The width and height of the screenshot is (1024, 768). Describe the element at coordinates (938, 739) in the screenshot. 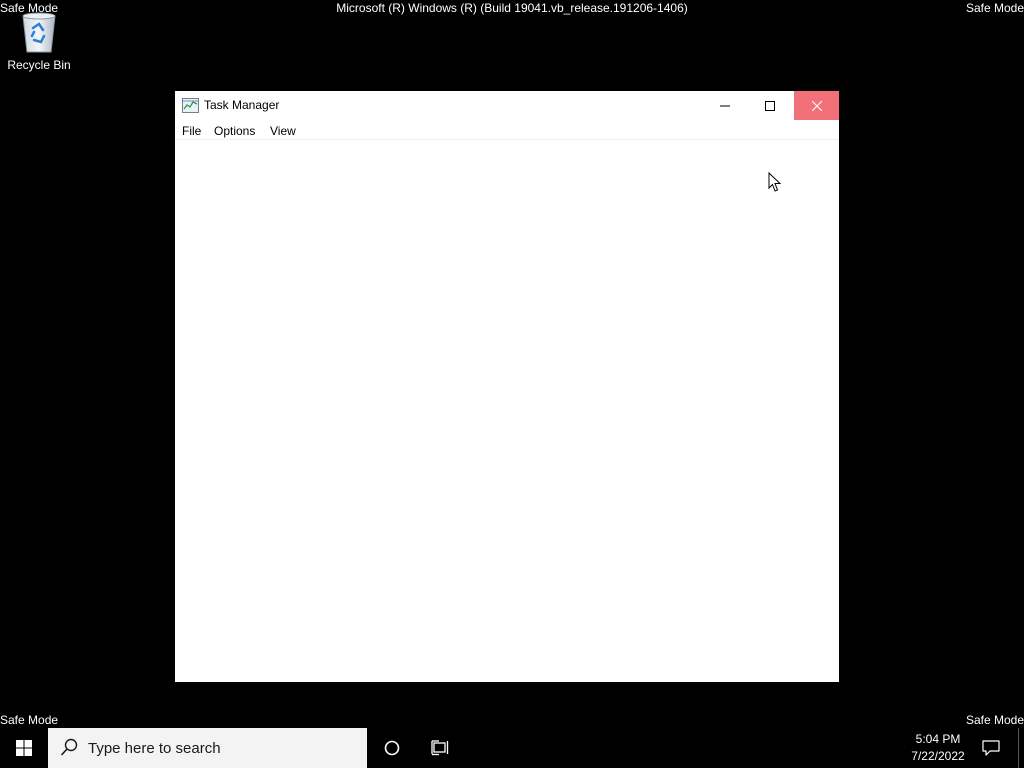

I see `clock-time: 5:04 PM` at that location.